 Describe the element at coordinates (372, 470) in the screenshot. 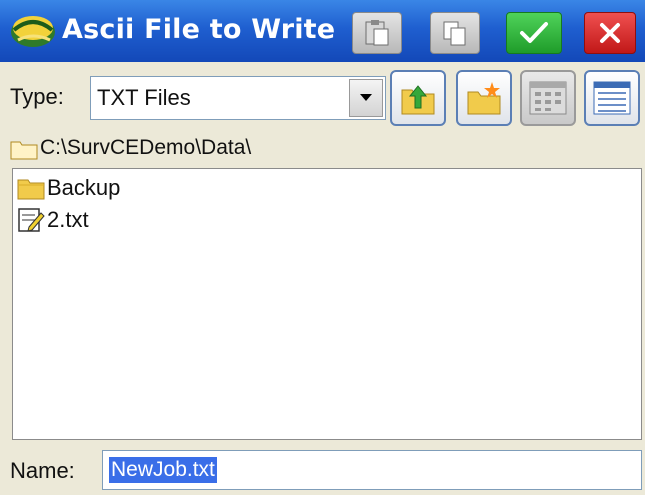

I see `file-name-input: NewJob.txt` at that location.